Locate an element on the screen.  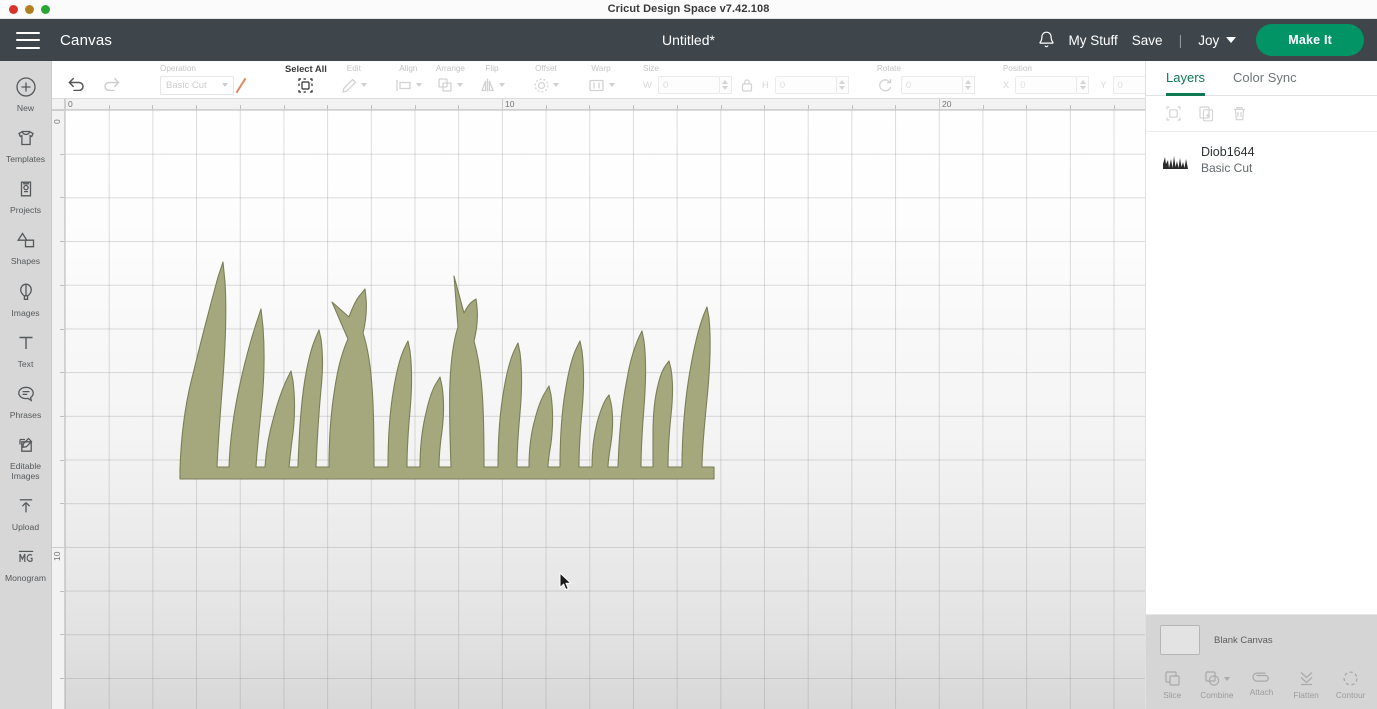
blank-canvas-swatch is located at coordinates (1180, 640).